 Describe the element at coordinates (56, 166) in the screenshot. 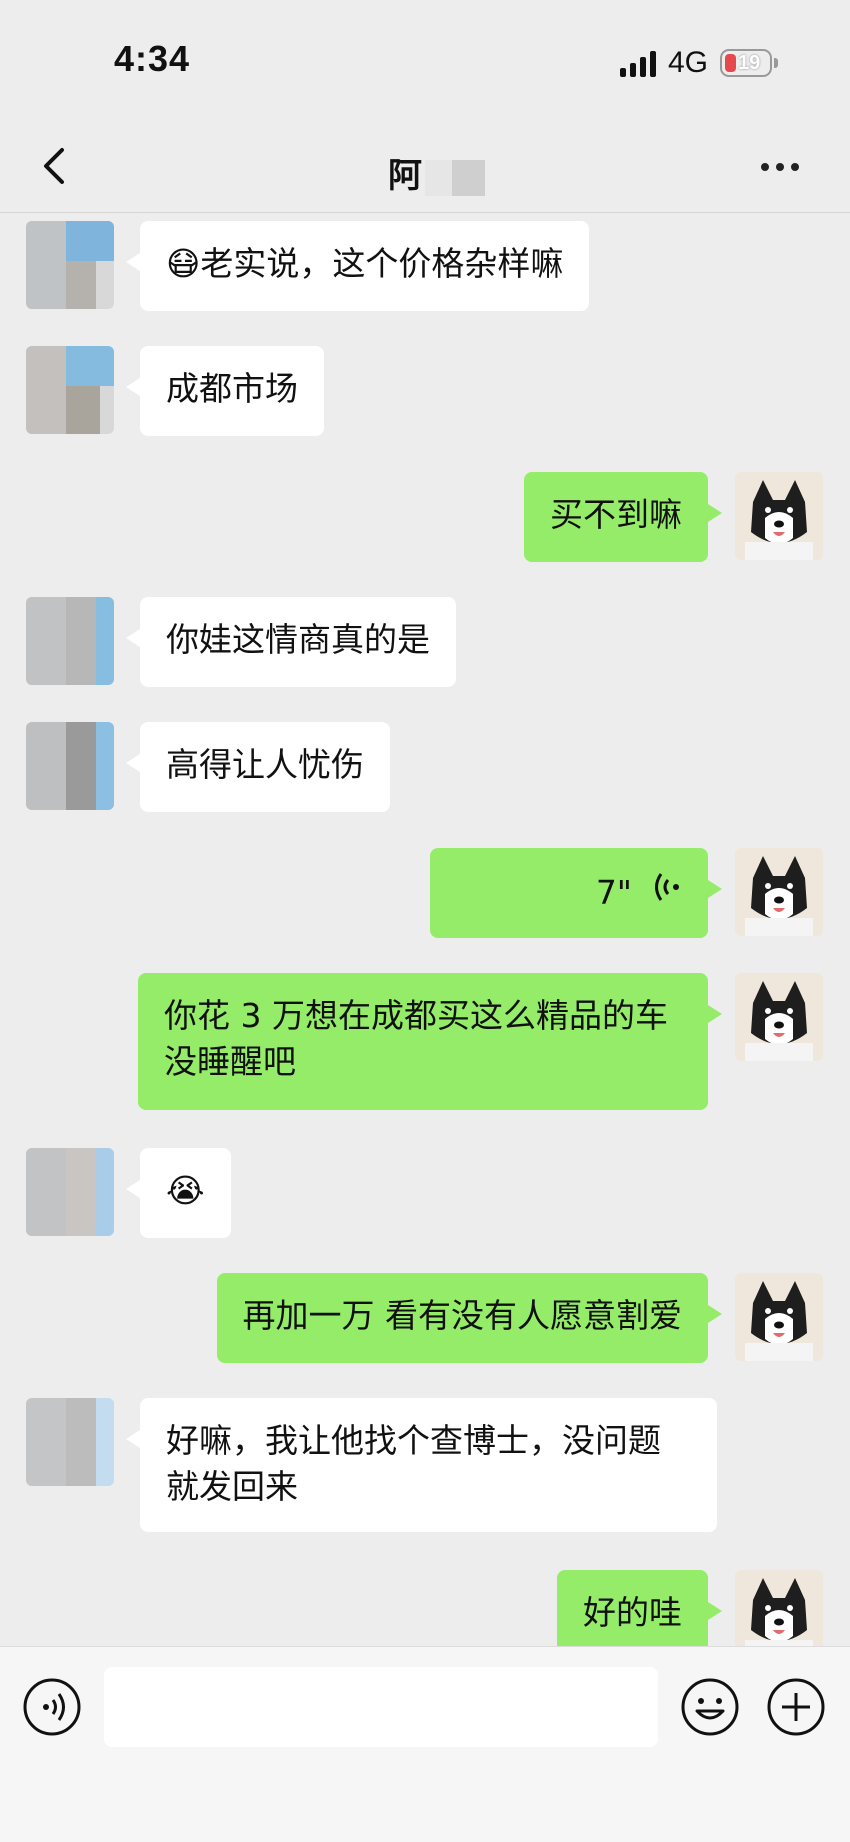

I see `chevron-left-icon` at that location.